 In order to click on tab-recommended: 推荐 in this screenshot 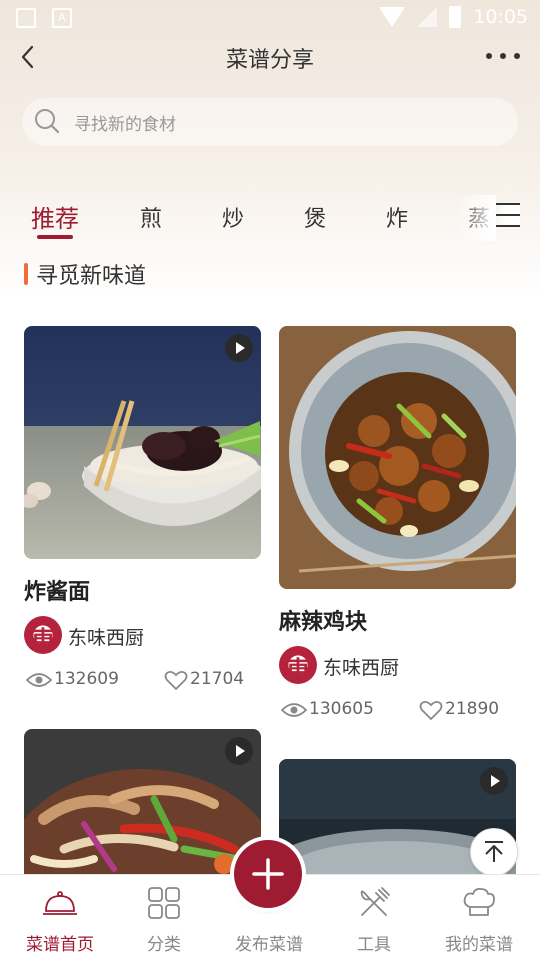, I will do `click(55, 216)`.